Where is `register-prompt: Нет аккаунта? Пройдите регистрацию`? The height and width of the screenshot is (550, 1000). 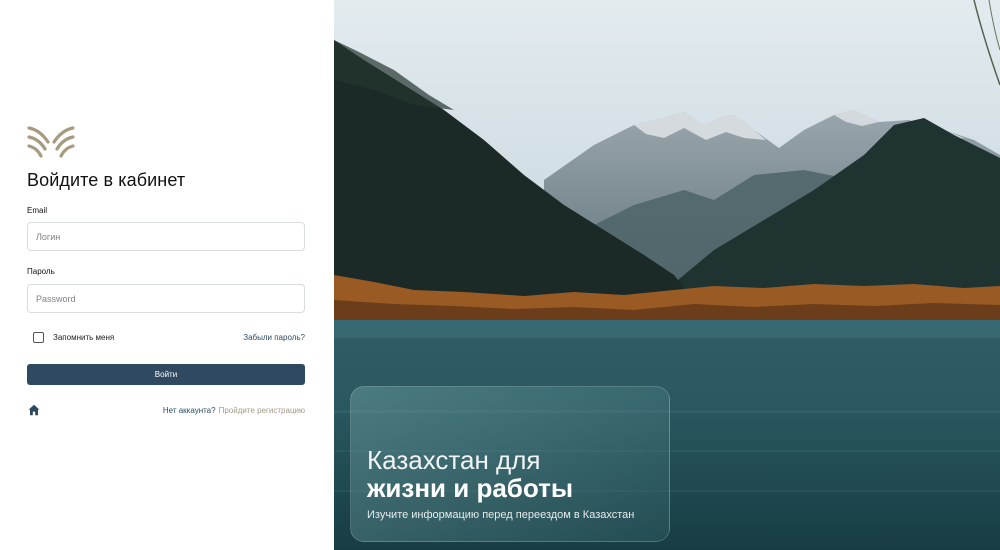
register-prompt: Нет аккаунта? Пройдите регистрацию is located at coordinates (234, 410).